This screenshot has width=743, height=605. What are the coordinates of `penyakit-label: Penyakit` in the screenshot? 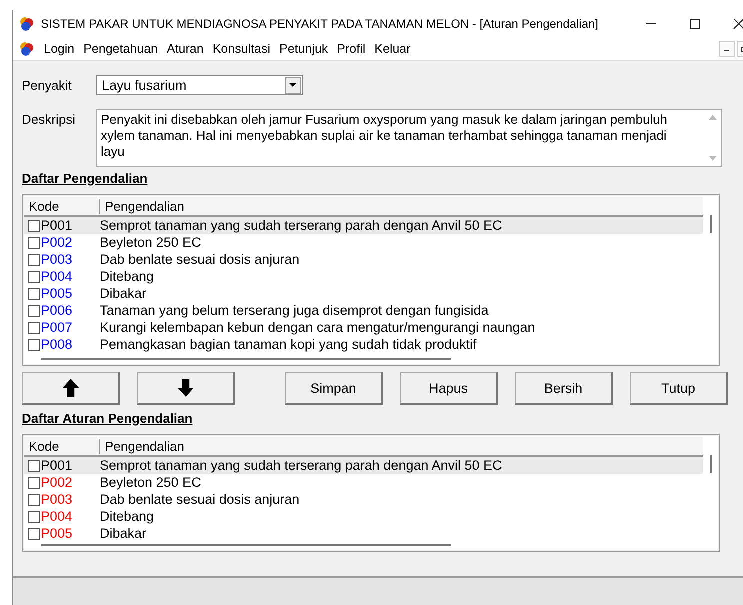 It's located at (47, 85).